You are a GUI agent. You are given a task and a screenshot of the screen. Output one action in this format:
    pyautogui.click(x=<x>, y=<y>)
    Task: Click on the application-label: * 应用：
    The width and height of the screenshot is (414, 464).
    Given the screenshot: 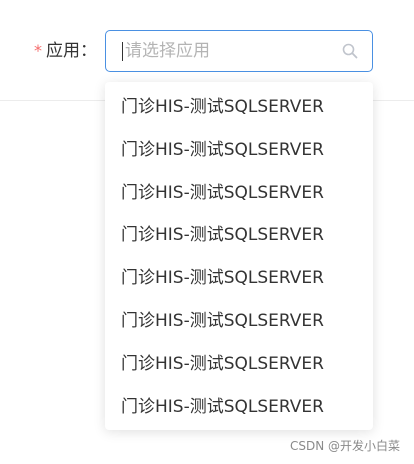 What is the action you would take?
    pyautogui.click(x=65, y=51)
    